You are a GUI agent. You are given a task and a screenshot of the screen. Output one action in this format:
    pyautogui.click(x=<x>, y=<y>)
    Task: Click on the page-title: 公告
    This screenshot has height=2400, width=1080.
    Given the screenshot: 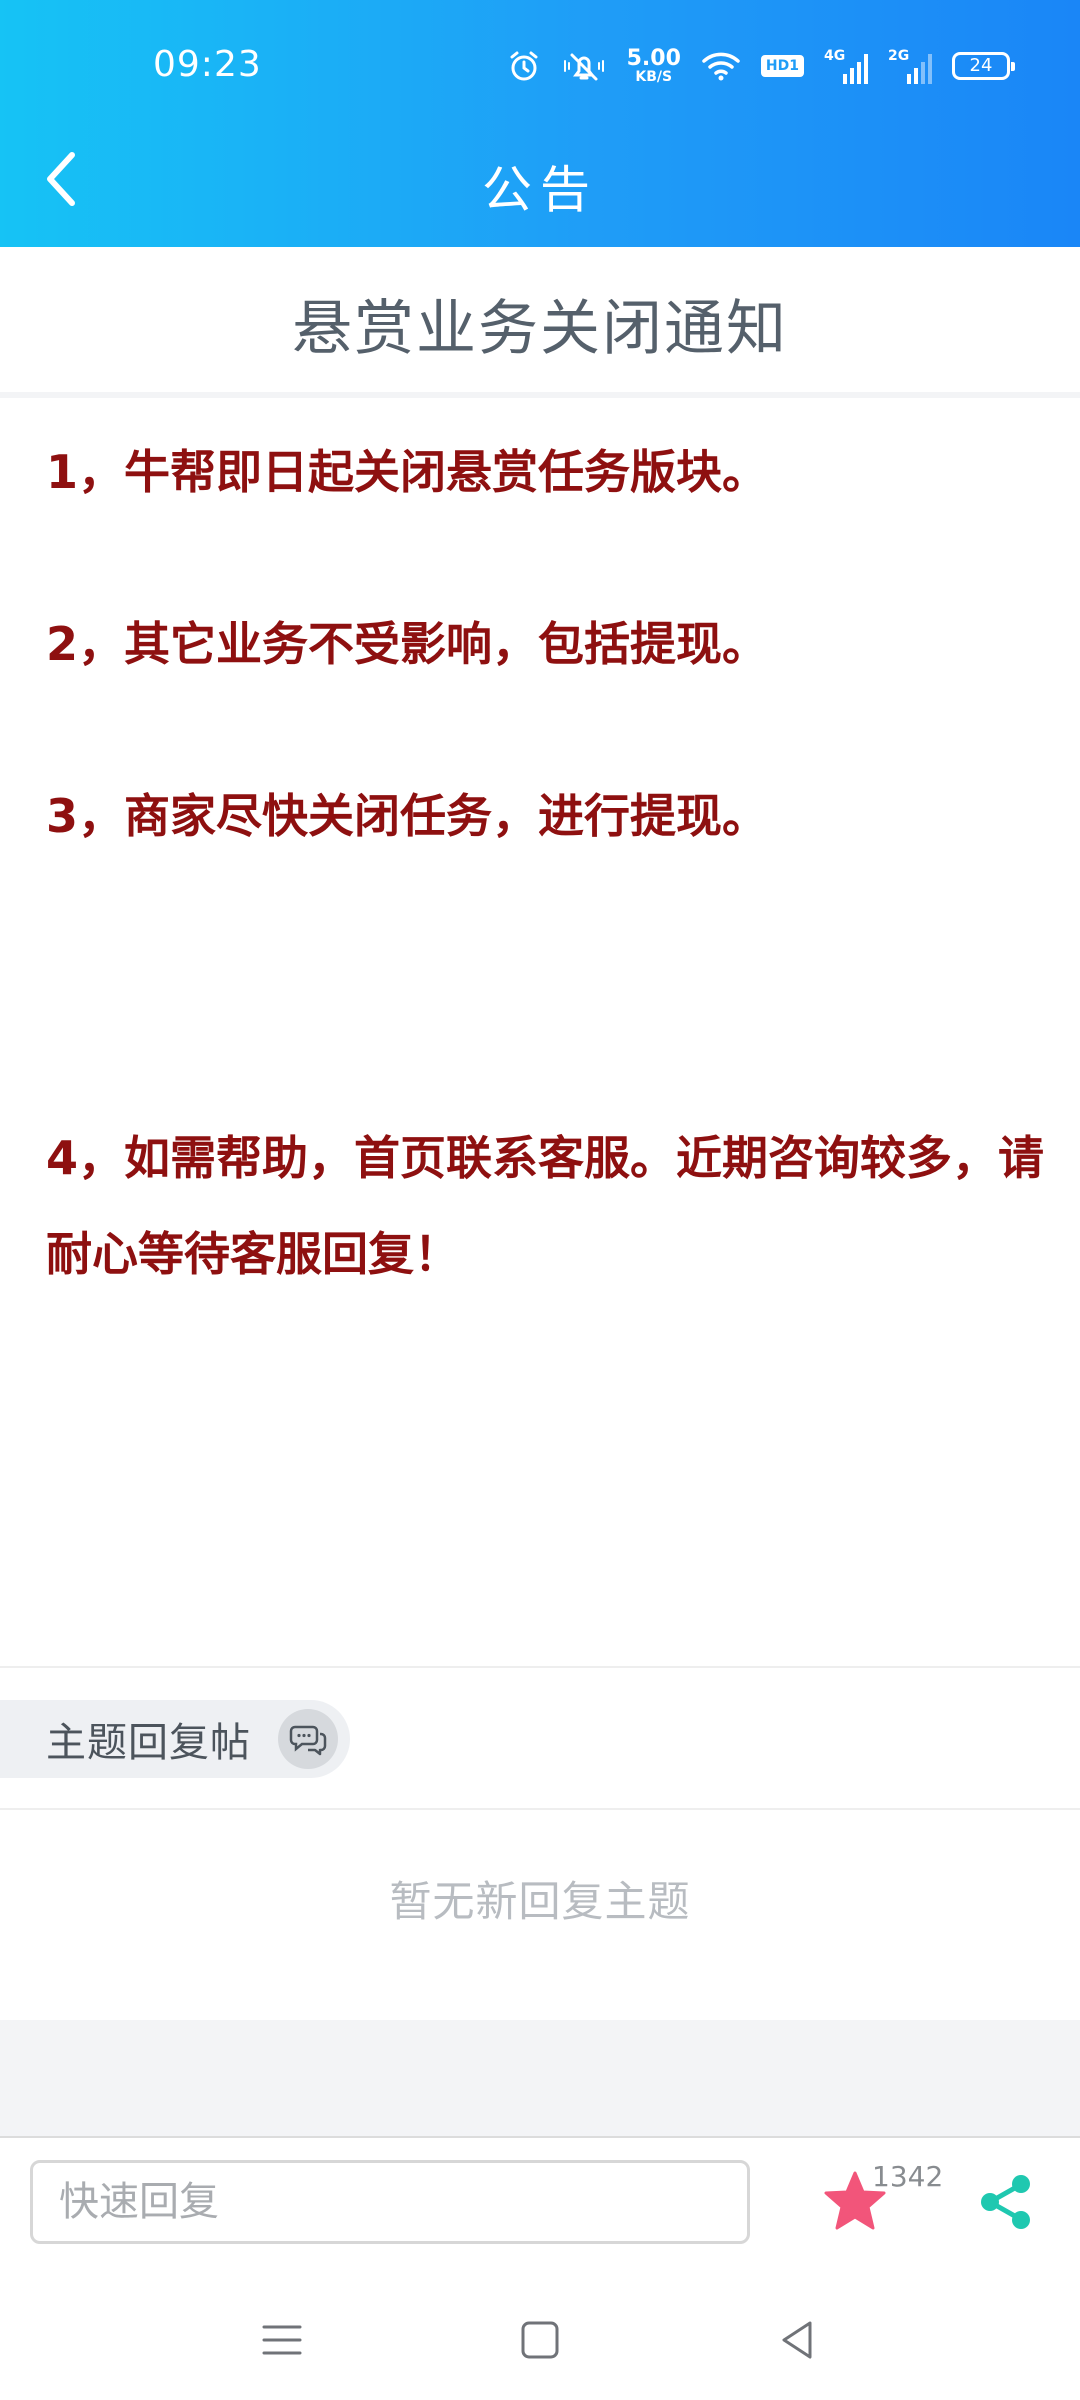 What is the action you would take?
    pyautogui.click(x=540, y=190)
    